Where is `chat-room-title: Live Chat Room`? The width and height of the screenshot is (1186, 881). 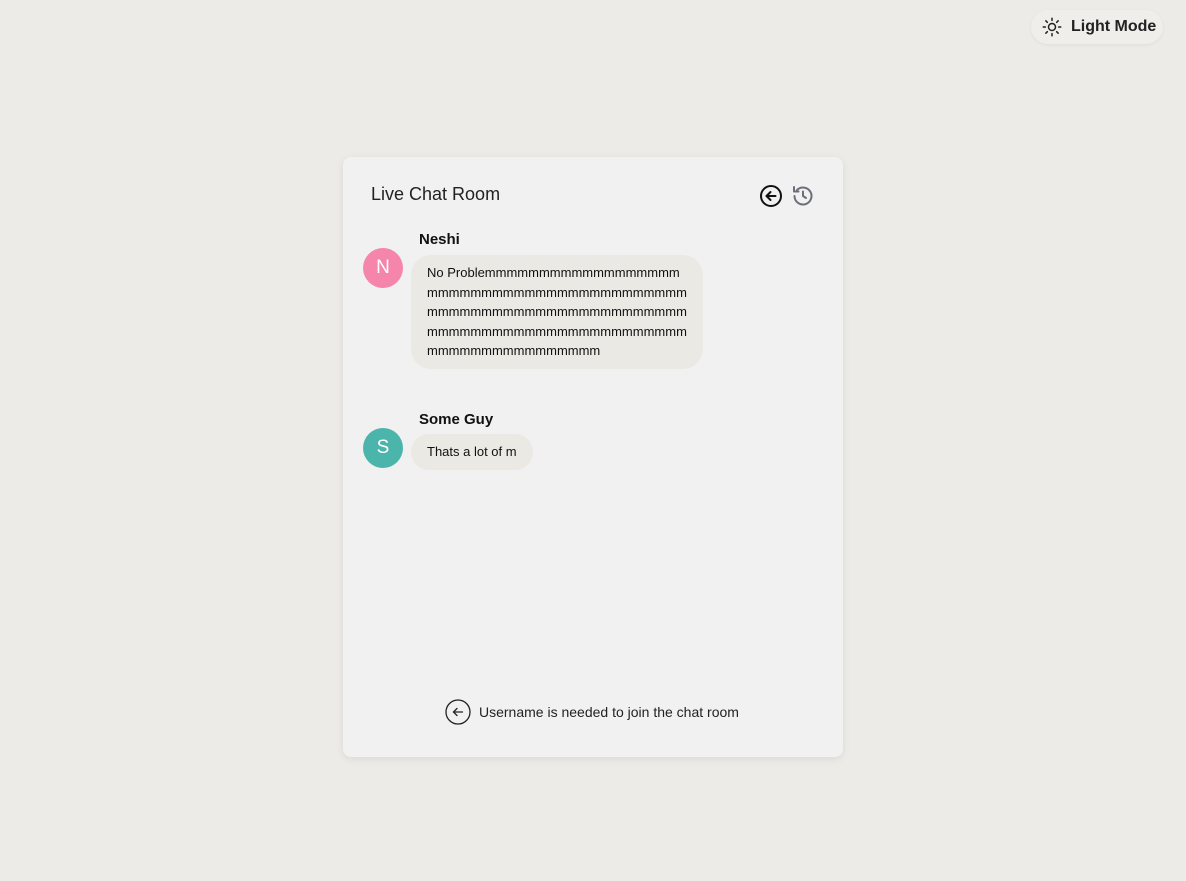
chat-room-title: Live Chat Room is located at coordinates (436, 194).